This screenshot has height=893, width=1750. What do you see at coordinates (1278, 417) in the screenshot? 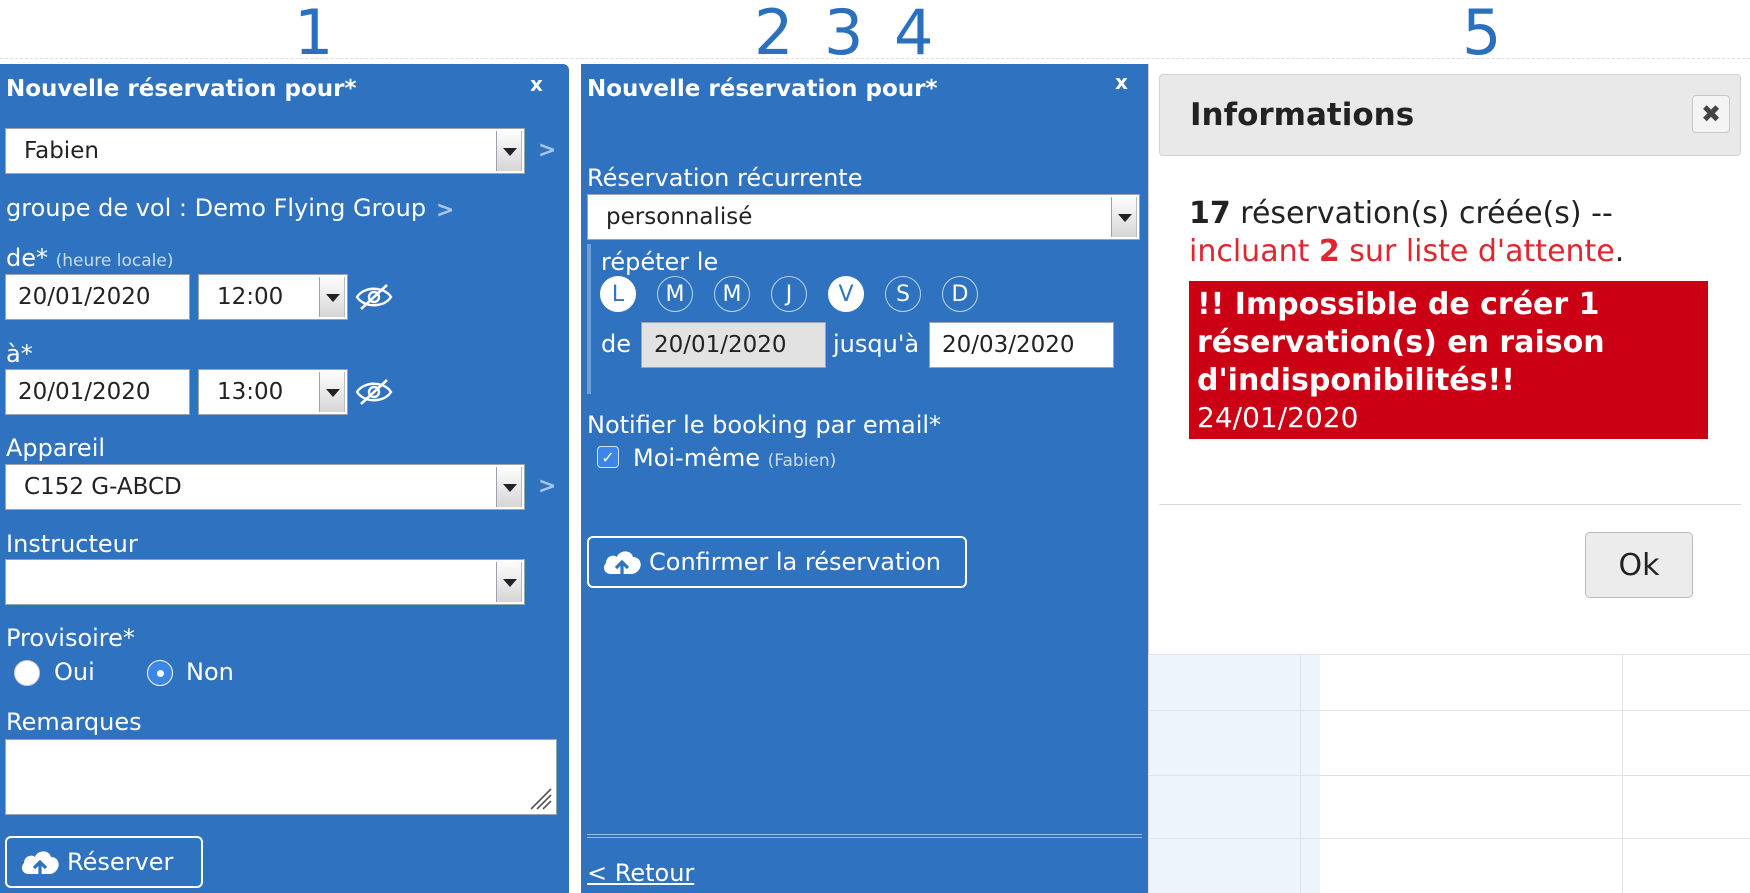
I see `error-date: 24/01/2020` at bounding box center [1278, 417].